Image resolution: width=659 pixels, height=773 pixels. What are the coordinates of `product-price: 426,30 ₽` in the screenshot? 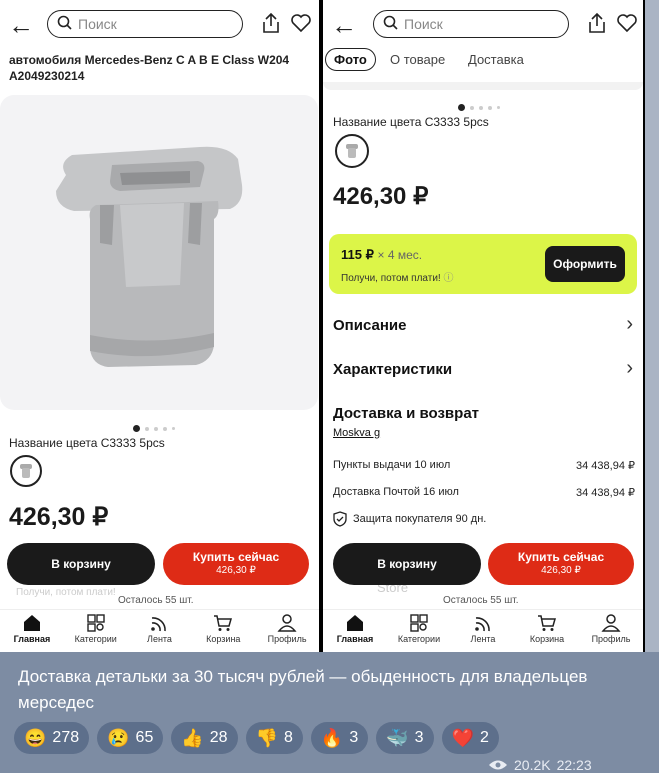 It's located at (381, 196).